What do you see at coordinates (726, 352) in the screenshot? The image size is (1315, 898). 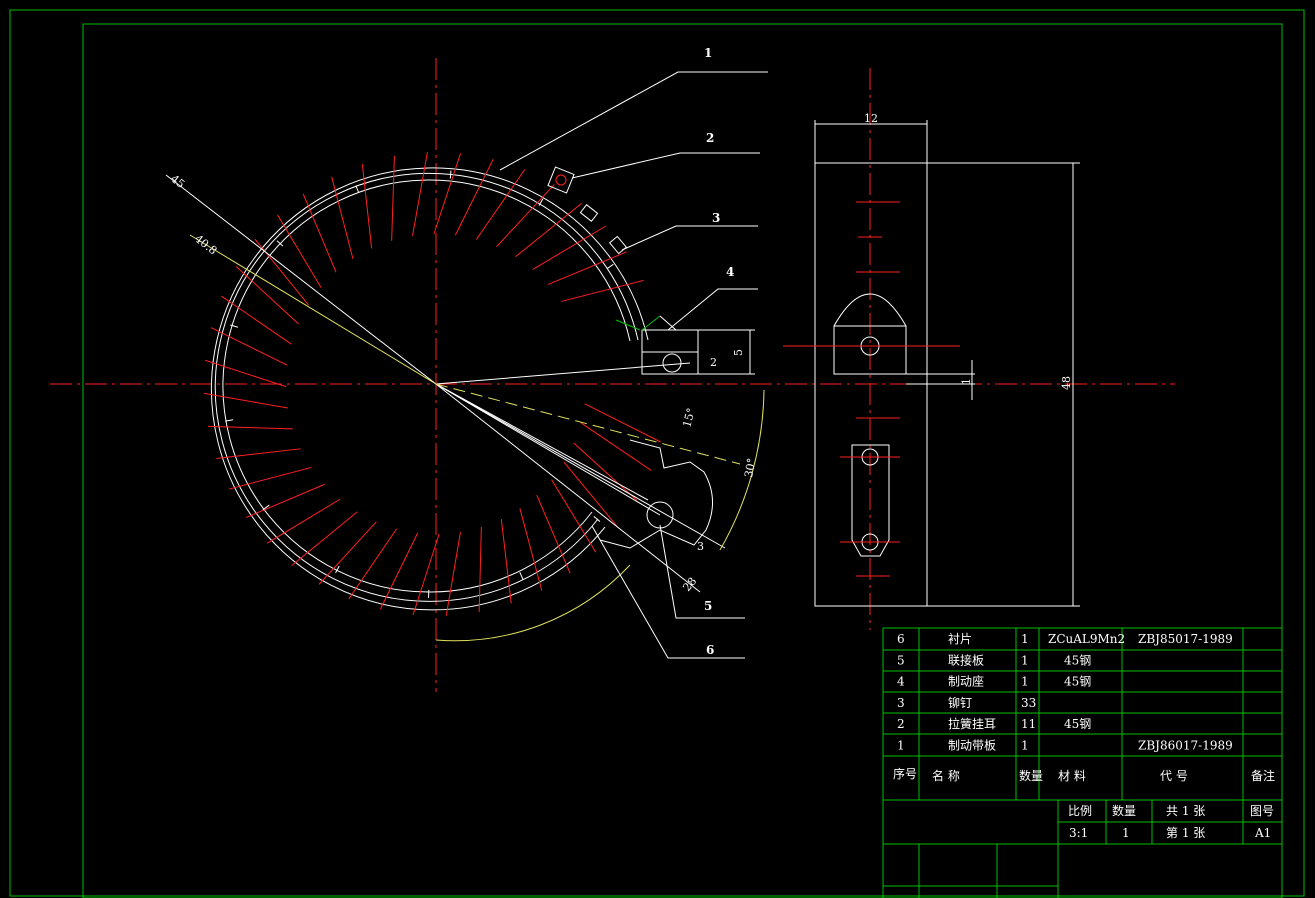 I see `seat-dim-lines` at bounding box center [726, 352].